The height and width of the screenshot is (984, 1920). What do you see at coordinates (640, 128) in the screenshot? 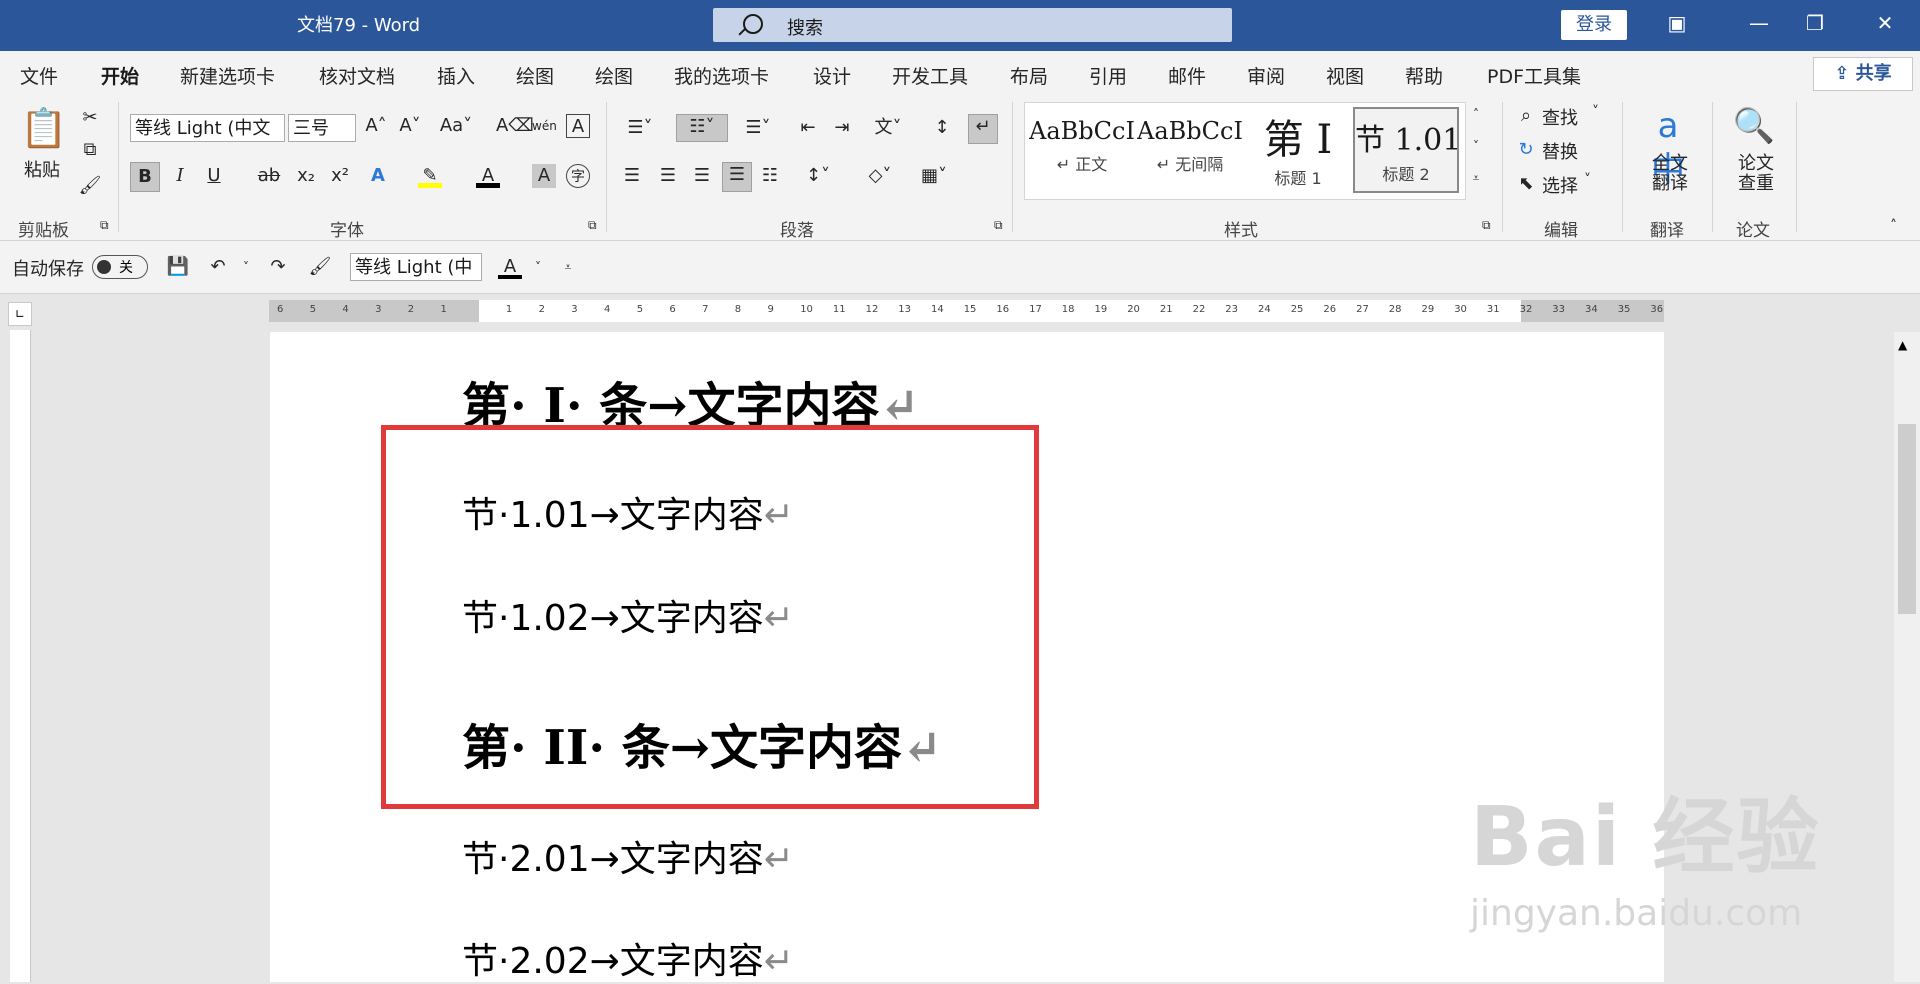
I see `bullets-icon: ☰˅` at bounding box center [640, 128].